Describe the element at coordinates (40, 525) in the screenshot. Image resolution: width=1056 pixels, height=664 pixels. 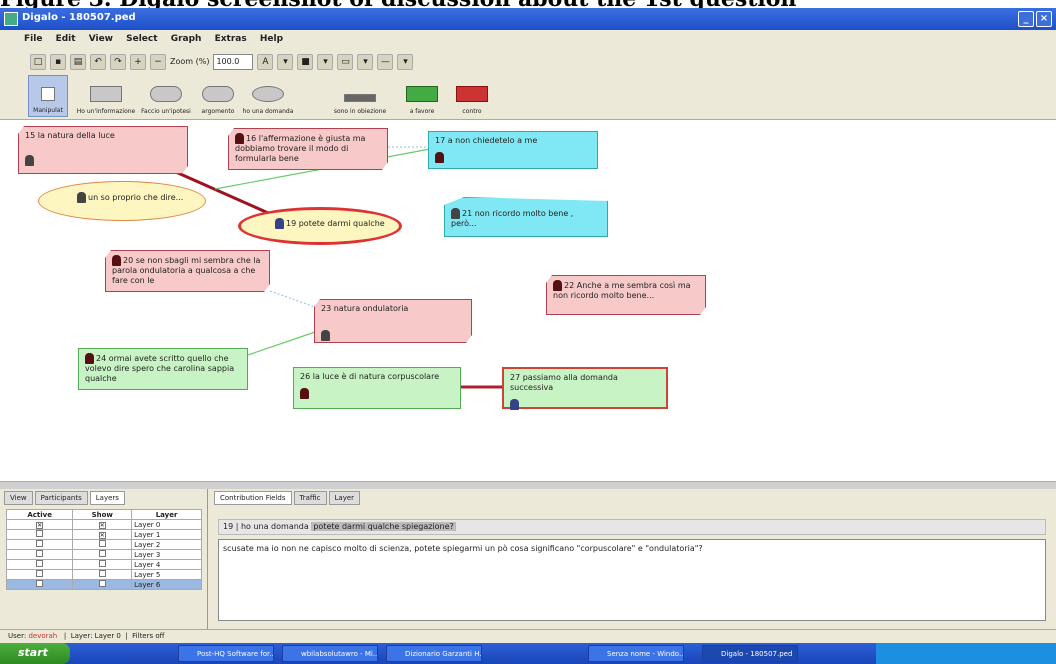
I see `active-checkbox: ✕` at that location.